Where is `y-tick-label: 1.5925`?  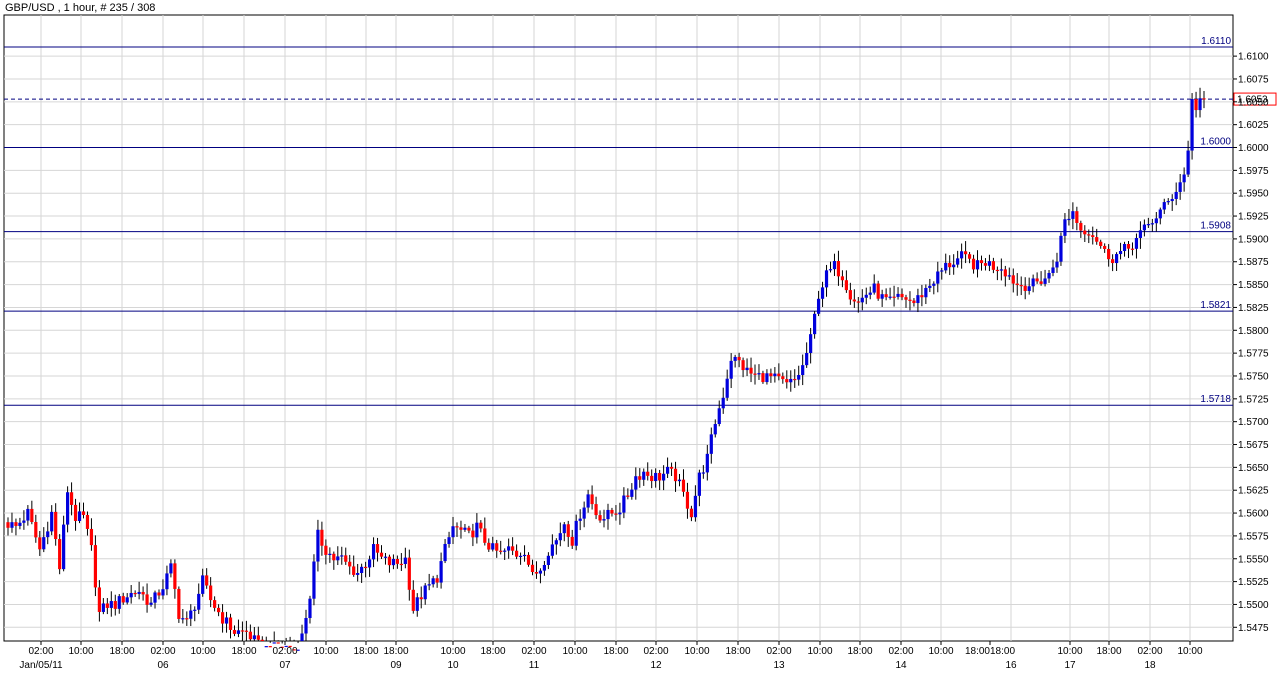 y-tick-label: 1.5925 is located at coordinates (1253, 217).